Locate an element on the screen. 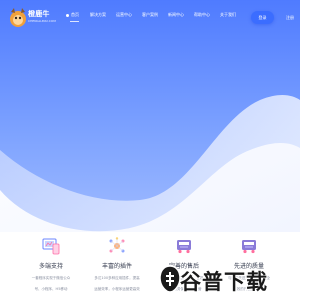  site-watermark: 谷普下载 is located at coordinates (229, 281).